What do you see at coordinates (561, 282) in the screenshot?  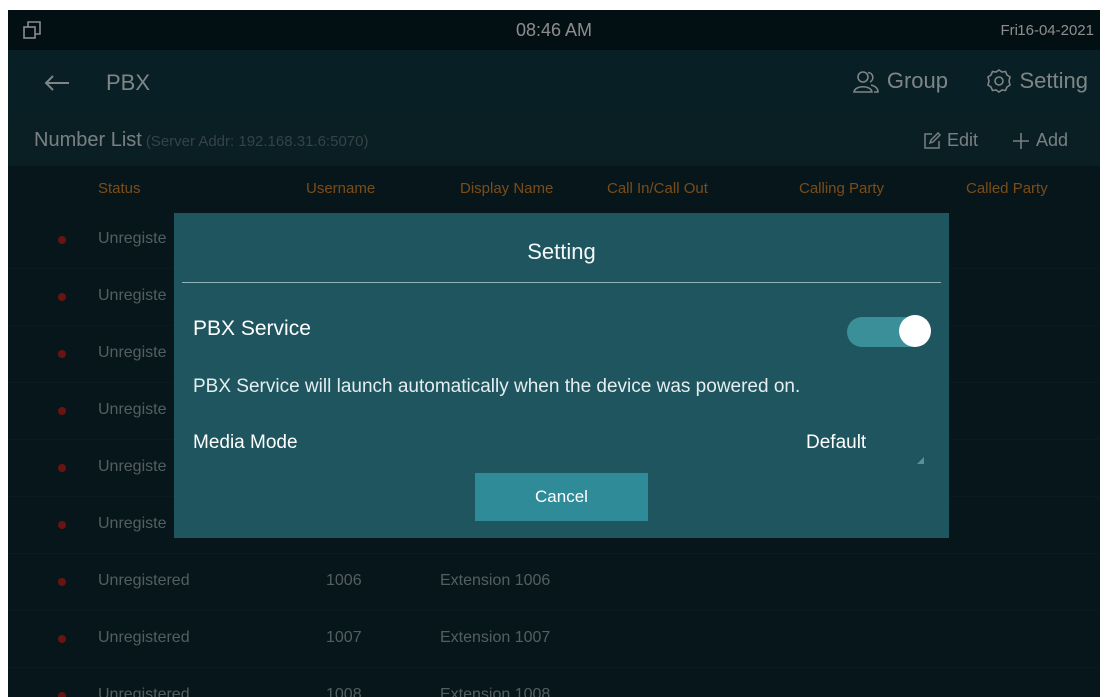 I see `dialog-divider` at bounding box center [561, 282].